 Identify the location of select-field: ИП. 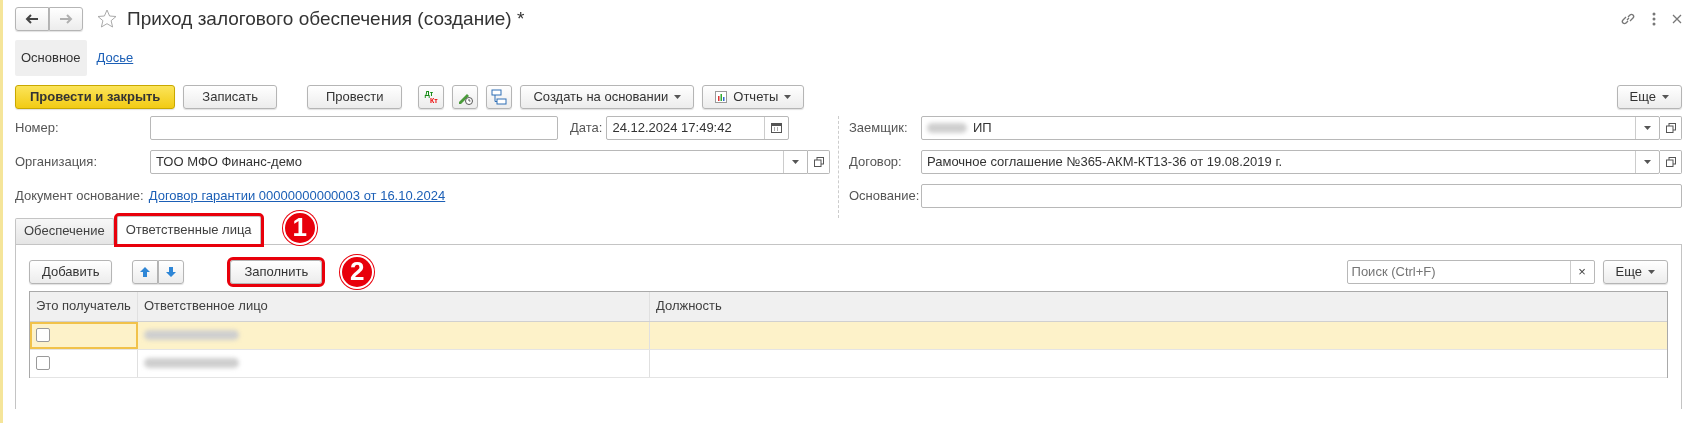
(1290, 127).